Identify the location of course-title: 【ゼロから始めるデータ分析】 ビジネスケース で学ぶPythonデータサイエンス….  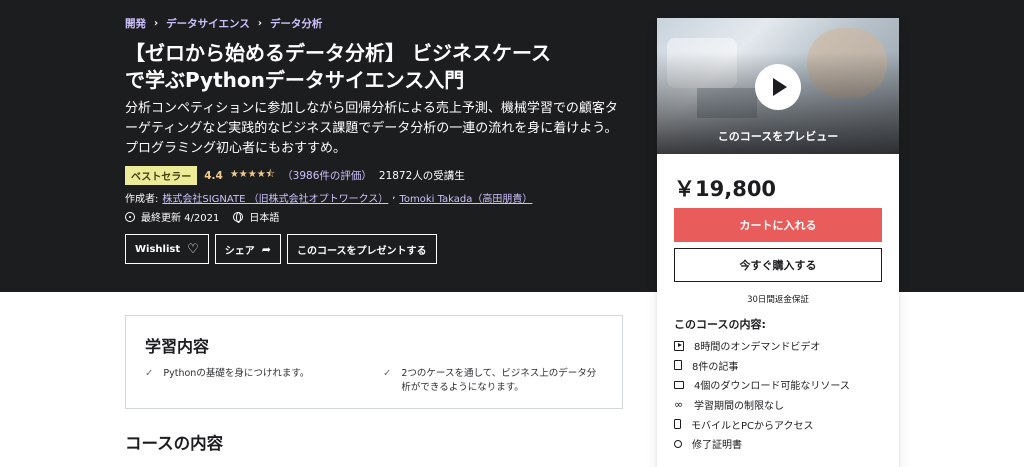
(375, 67).